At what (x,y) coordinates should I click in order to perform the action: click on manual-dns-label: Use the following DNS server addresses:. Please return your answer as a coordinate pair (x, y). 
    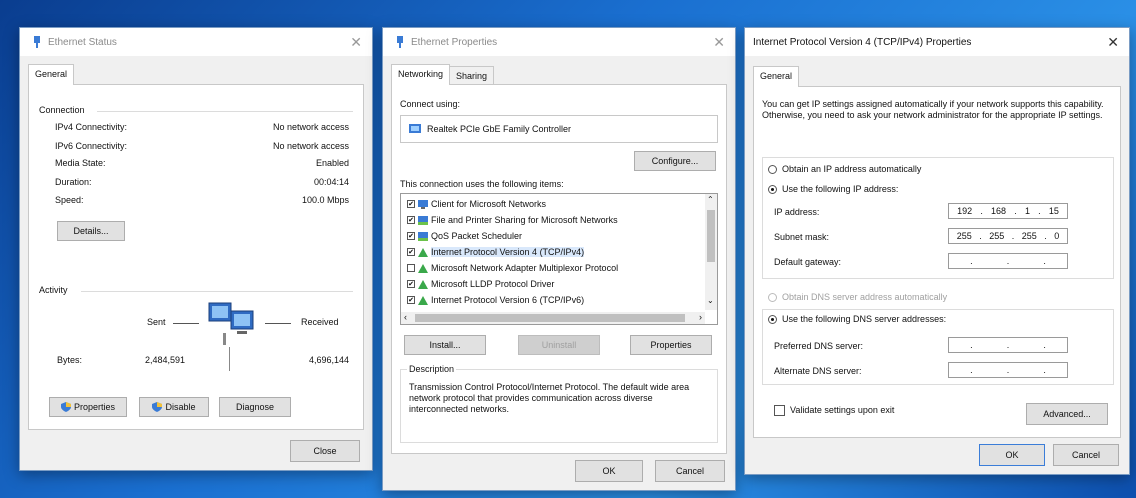
    Looking at the image, I should click on (864, 319).